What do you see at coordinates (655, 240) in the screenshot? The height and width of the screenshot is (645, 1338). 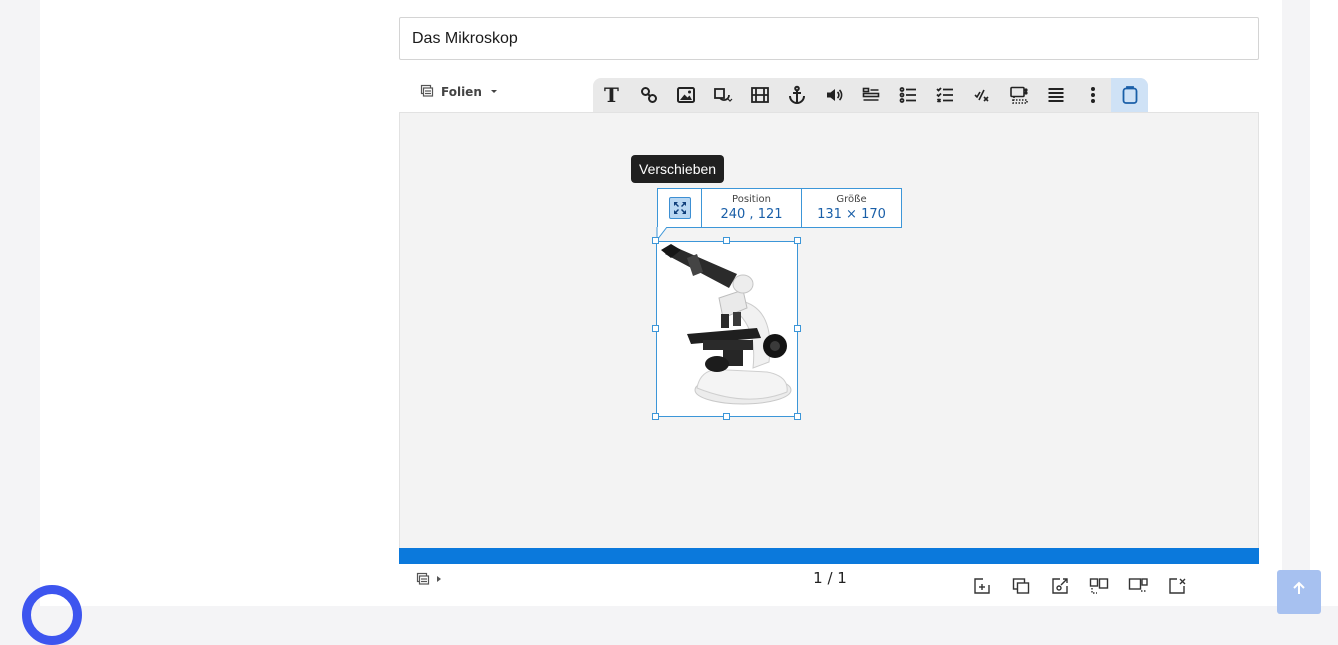 I see `resize-handle-nw` at bounding box center [655, 240].